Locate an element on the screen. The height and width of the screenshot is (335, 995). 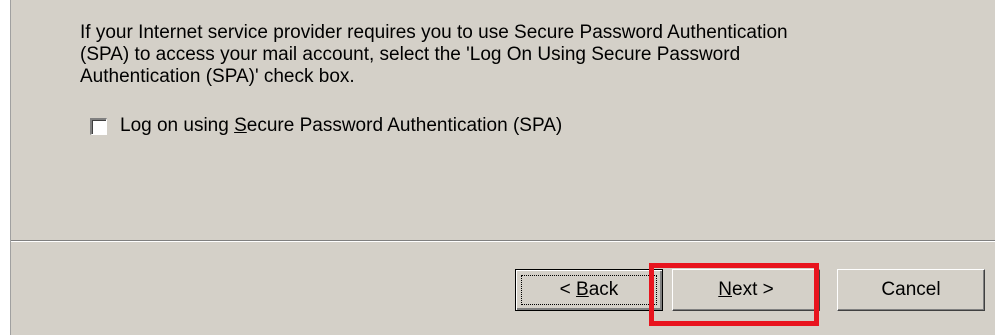
cancel-button-label: Cancel is located at coordinates (911, 289).